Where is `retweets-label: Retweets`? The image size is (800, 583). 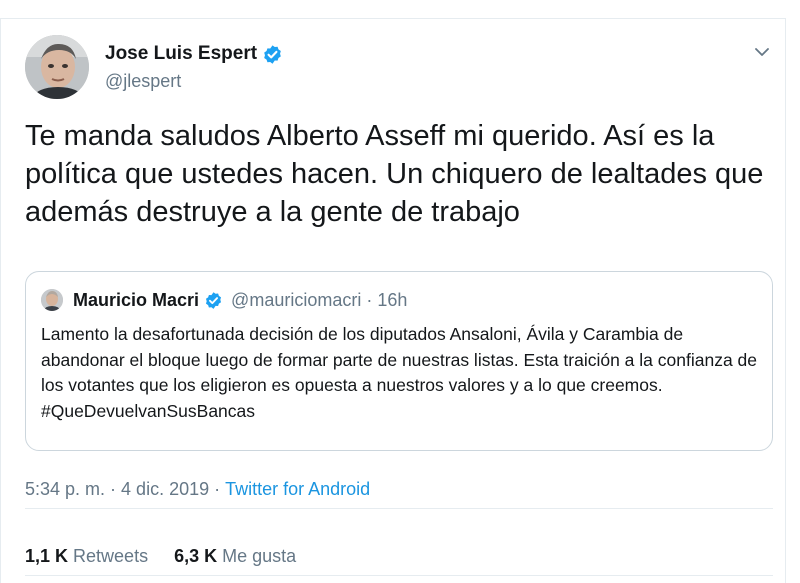
retweets-label: Retweets is located at coordinates (111, 556).